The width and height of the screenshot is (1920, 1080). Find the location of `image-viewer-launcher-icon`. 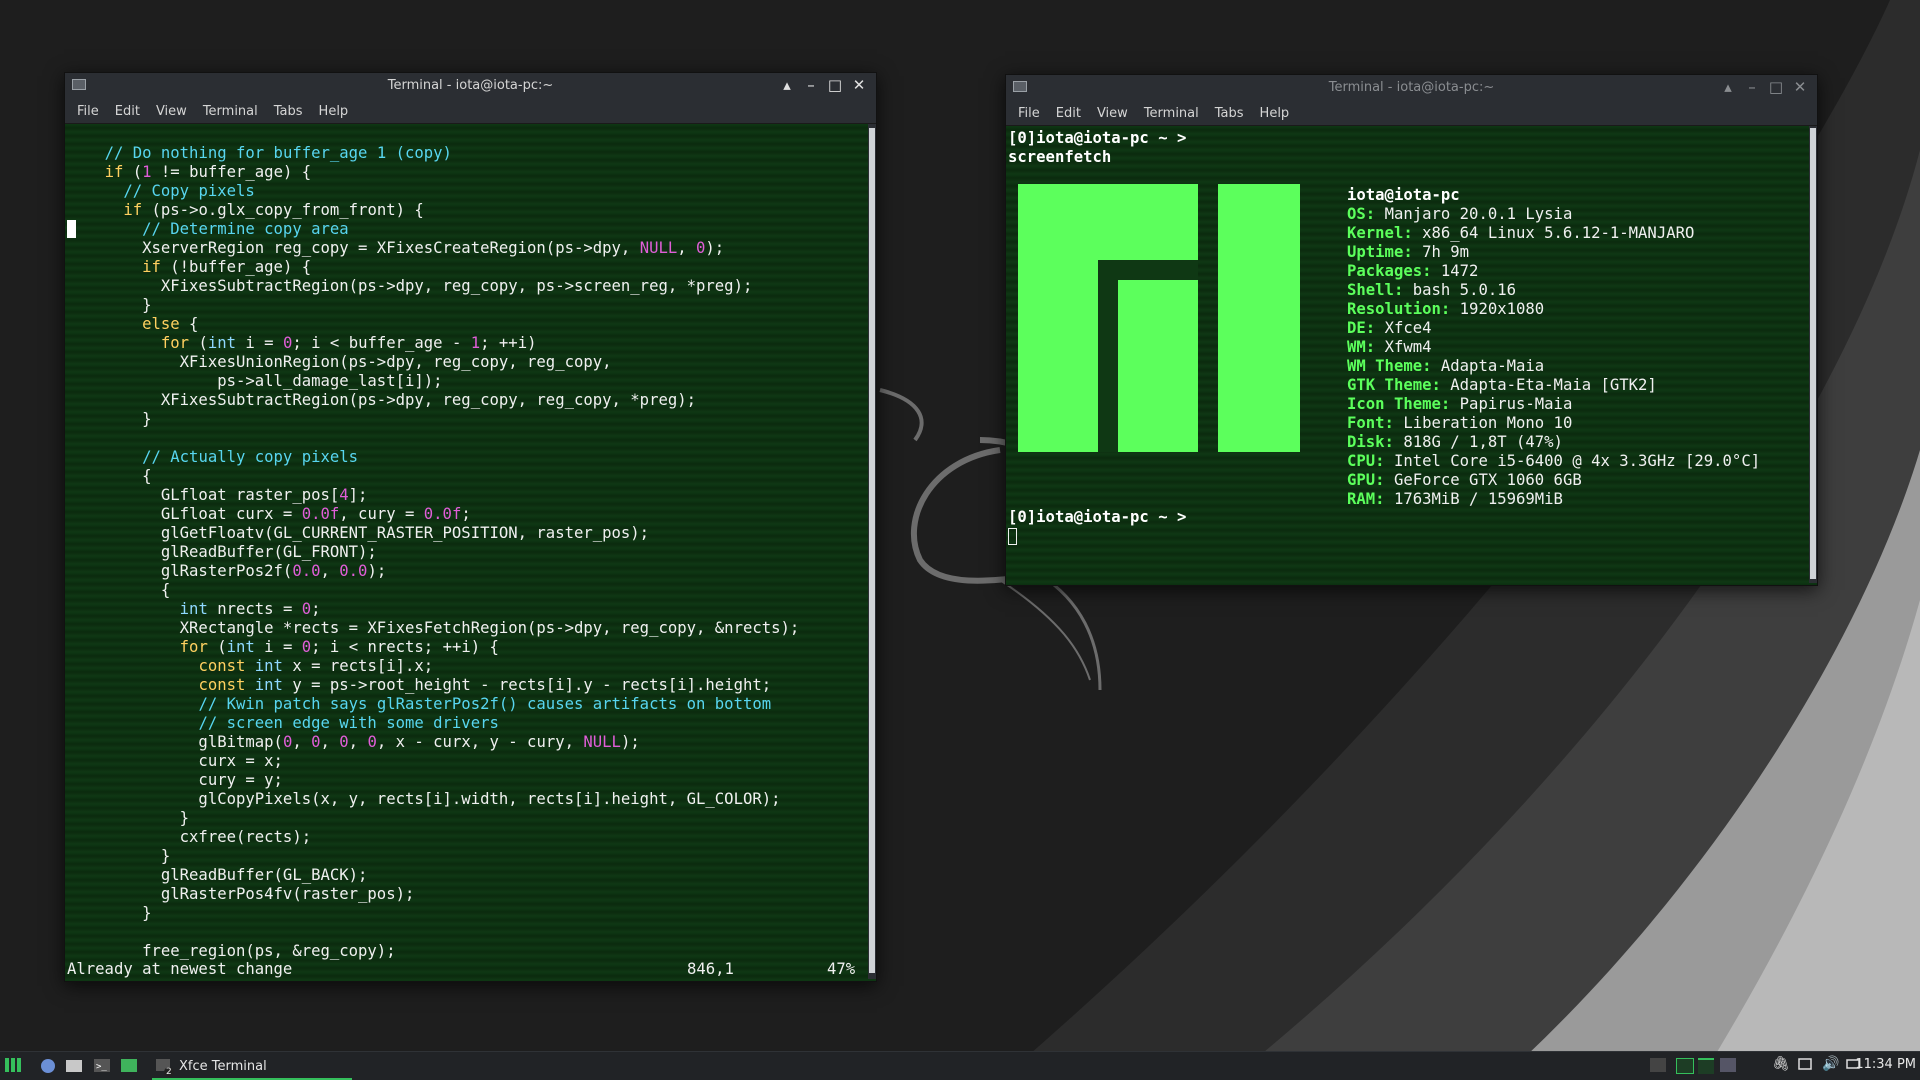

image-viewer-launcher-icon is located at coordinates (129, 1066).